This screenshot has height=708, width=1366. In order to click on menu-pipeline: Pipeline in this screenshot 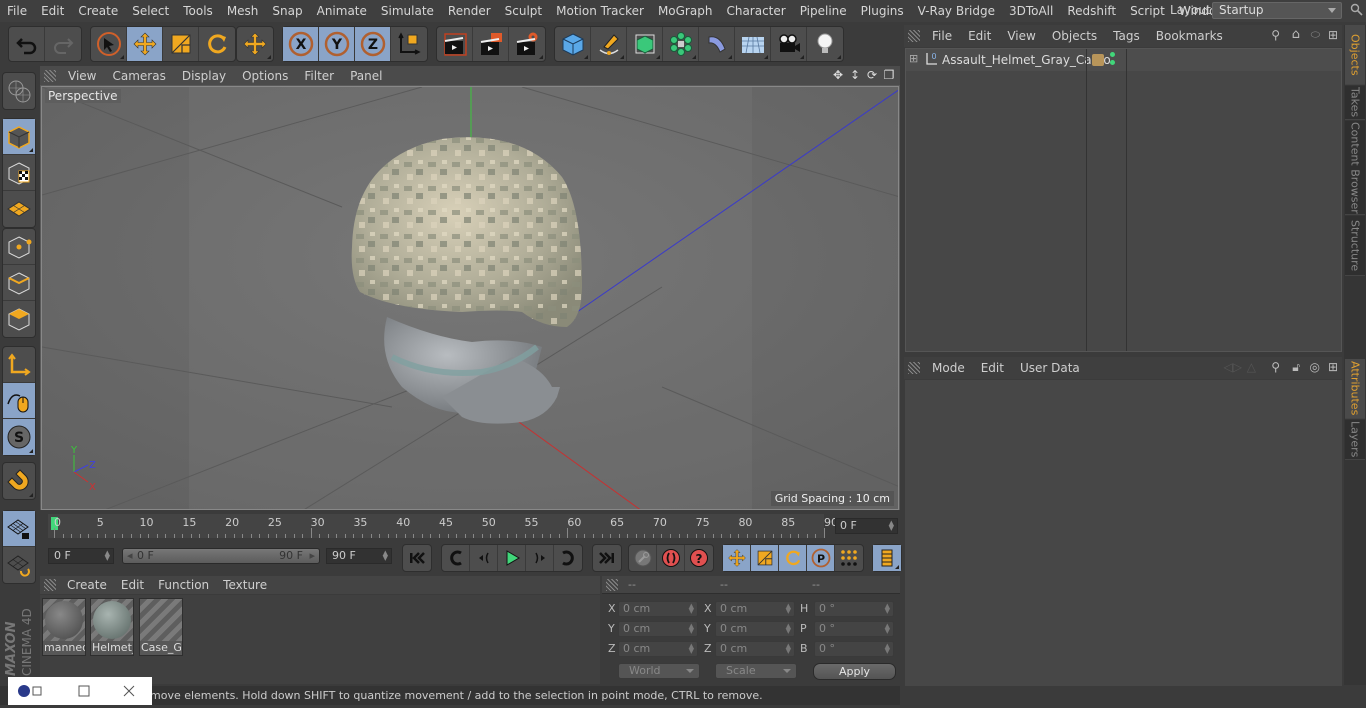, I will do `click(823, 11)`.